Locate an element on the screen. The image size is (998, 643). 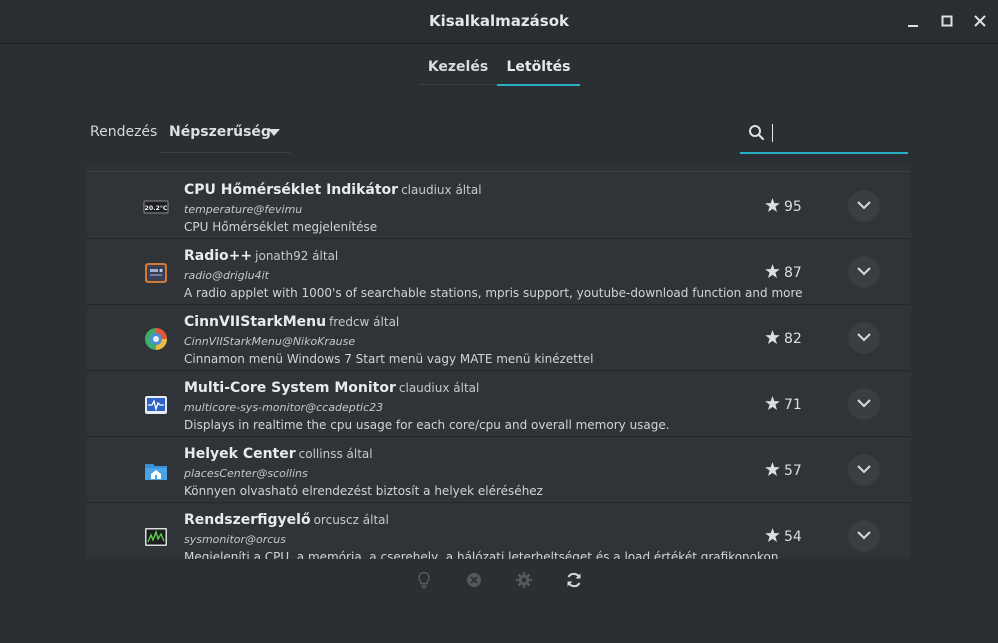
settings-icon is located at coordinates (524, 580).